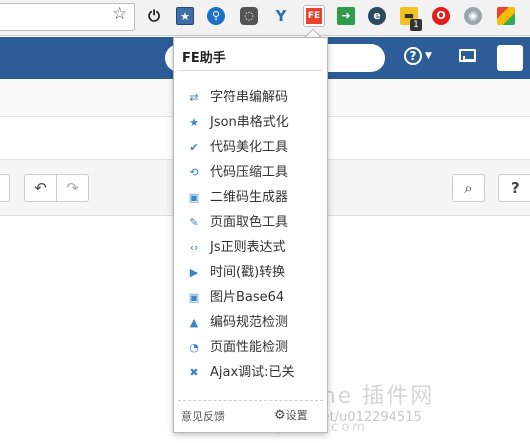 Image resolution: width=530 pixels, height=443 pixels. What do you see at coordinates (428, 55) in the screenshot?
I see `chevron-down-icon: ▼` at bounding box center [428, 55].